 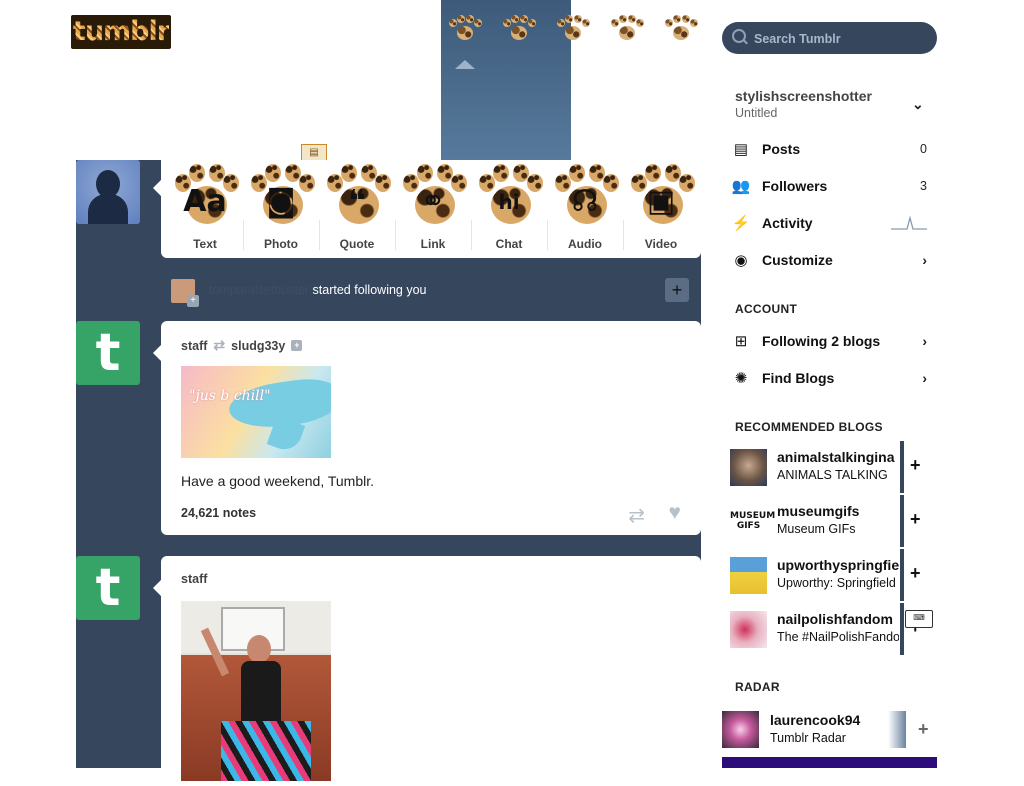 What do you see at coordinates (757, 687) in the screenshot?
I see `radar-heading: RADAR` at bounding box center [757, 687].